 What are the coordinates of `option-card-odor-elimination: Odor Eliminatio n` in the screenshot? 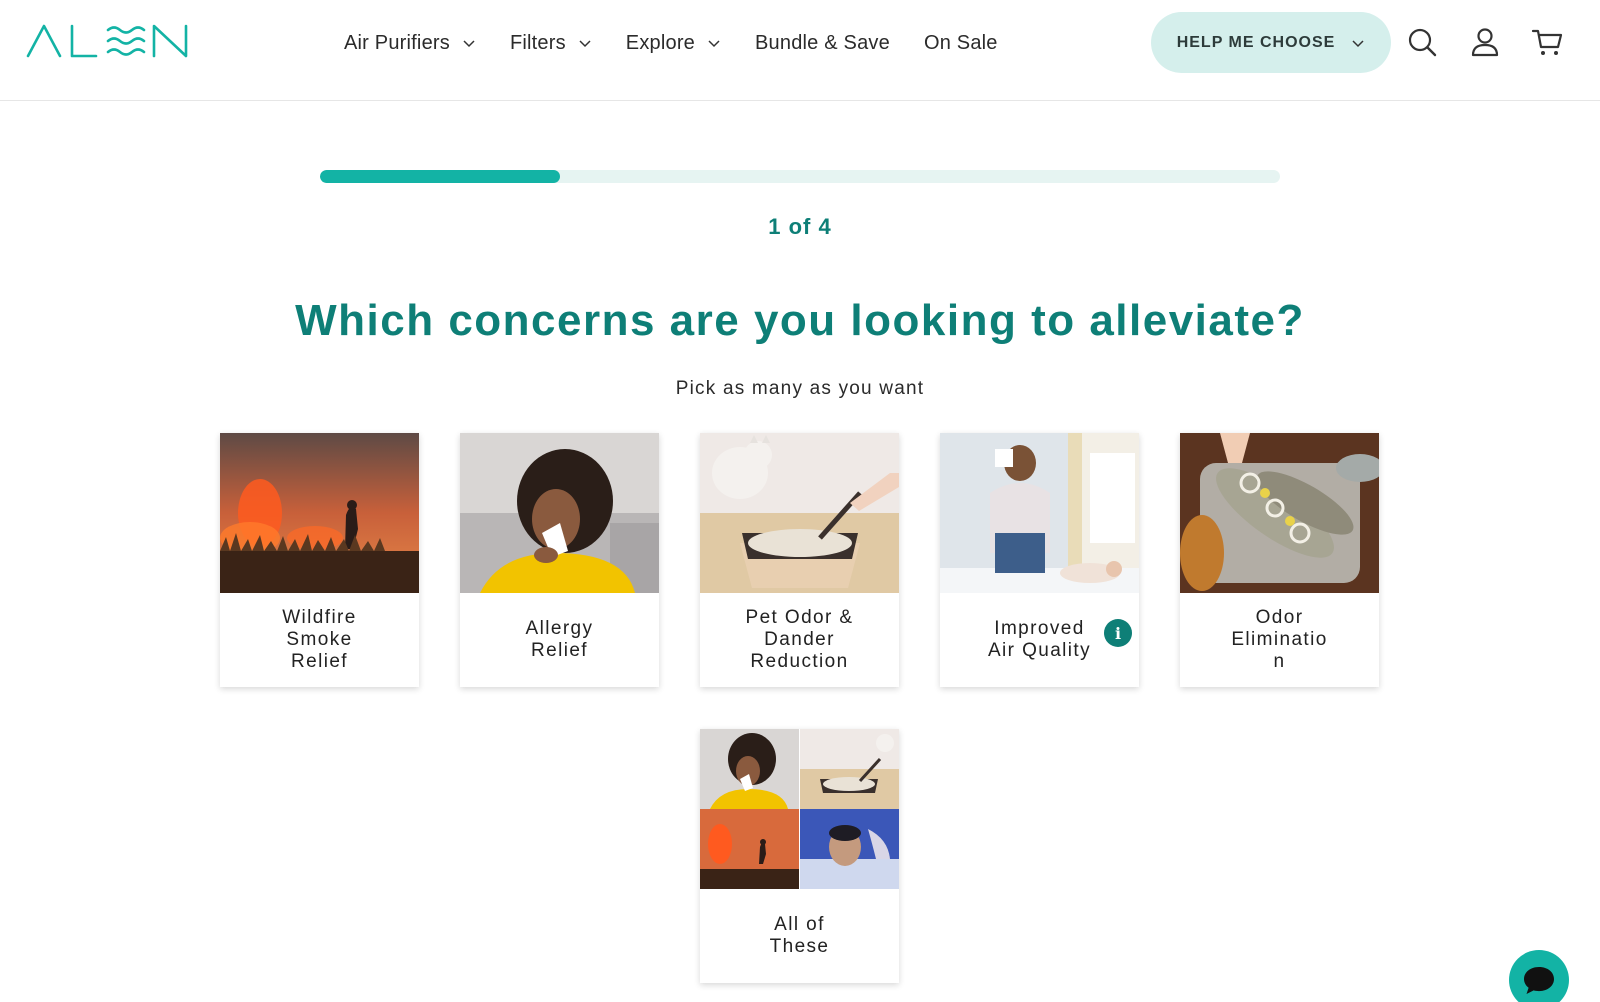 It's located at (1279, 560).